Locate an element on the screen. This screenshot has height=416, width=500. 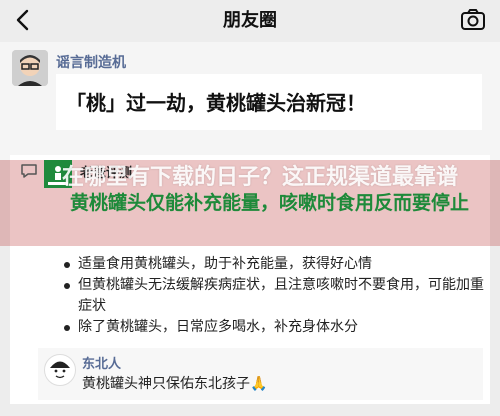
author-avatar is located at coordinates (30, 68).